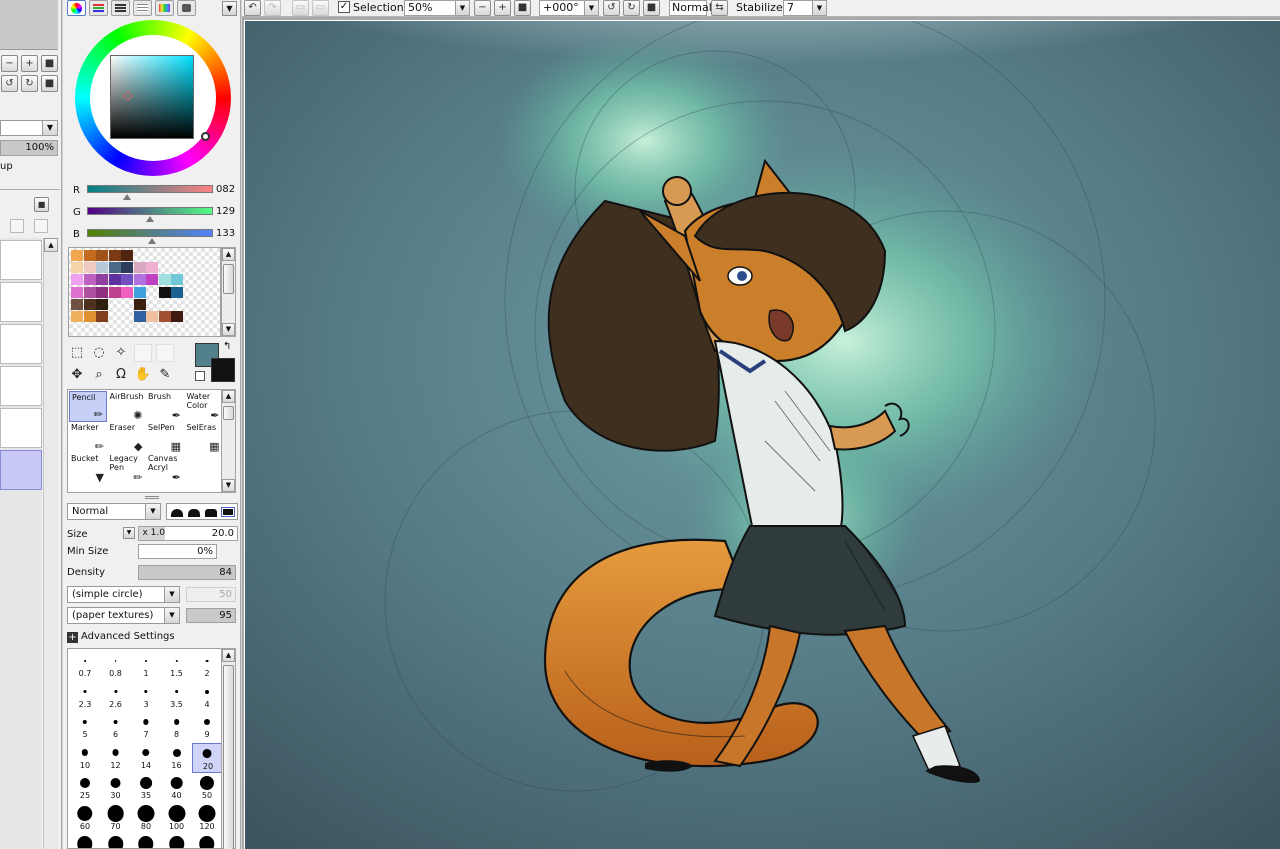 The image size is (1280, 849). Describe the element at coordinates (227, 346) in the screenshot. I see `swap-colors-icon: ↰` at that location.